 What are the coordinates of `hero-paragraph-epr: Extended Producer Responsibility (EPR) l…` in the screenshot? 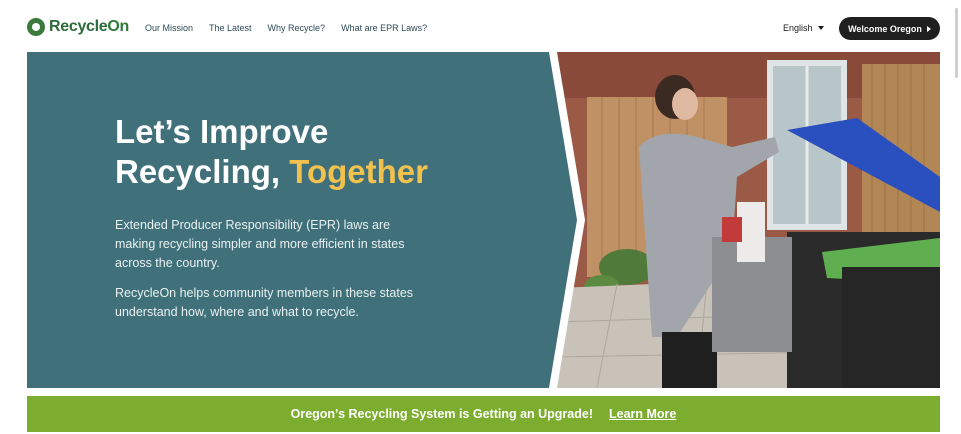 It's located at (260, 244).